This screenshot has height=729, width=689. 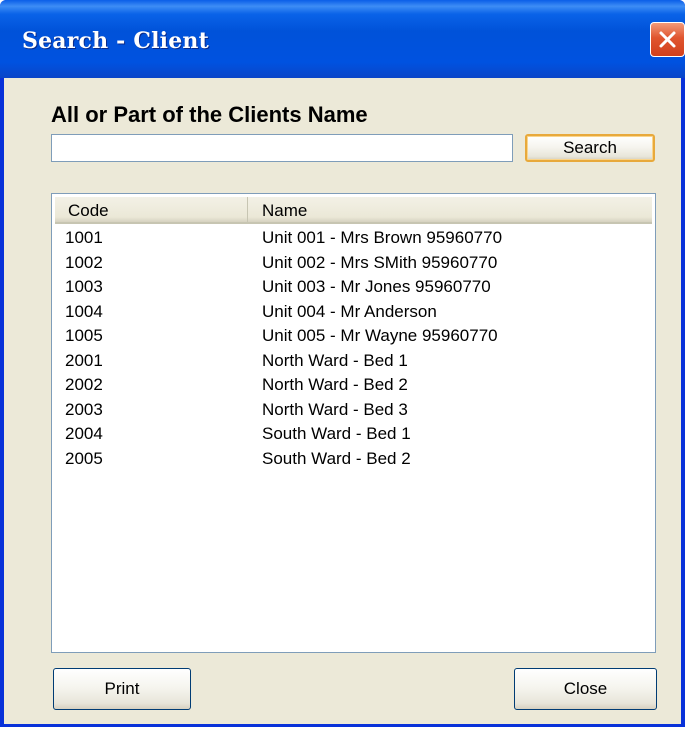 I want to click on close-window-button, so click(x=667, y=39).